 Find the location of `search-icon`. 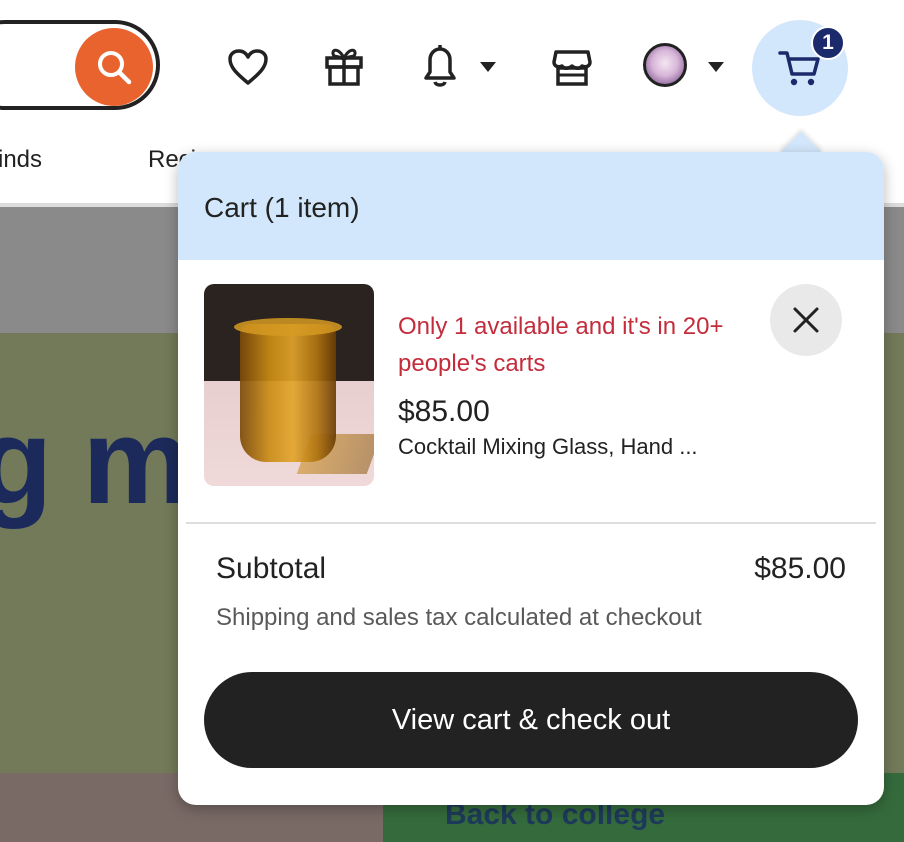

search-icon is located at coordinates (115, 68).